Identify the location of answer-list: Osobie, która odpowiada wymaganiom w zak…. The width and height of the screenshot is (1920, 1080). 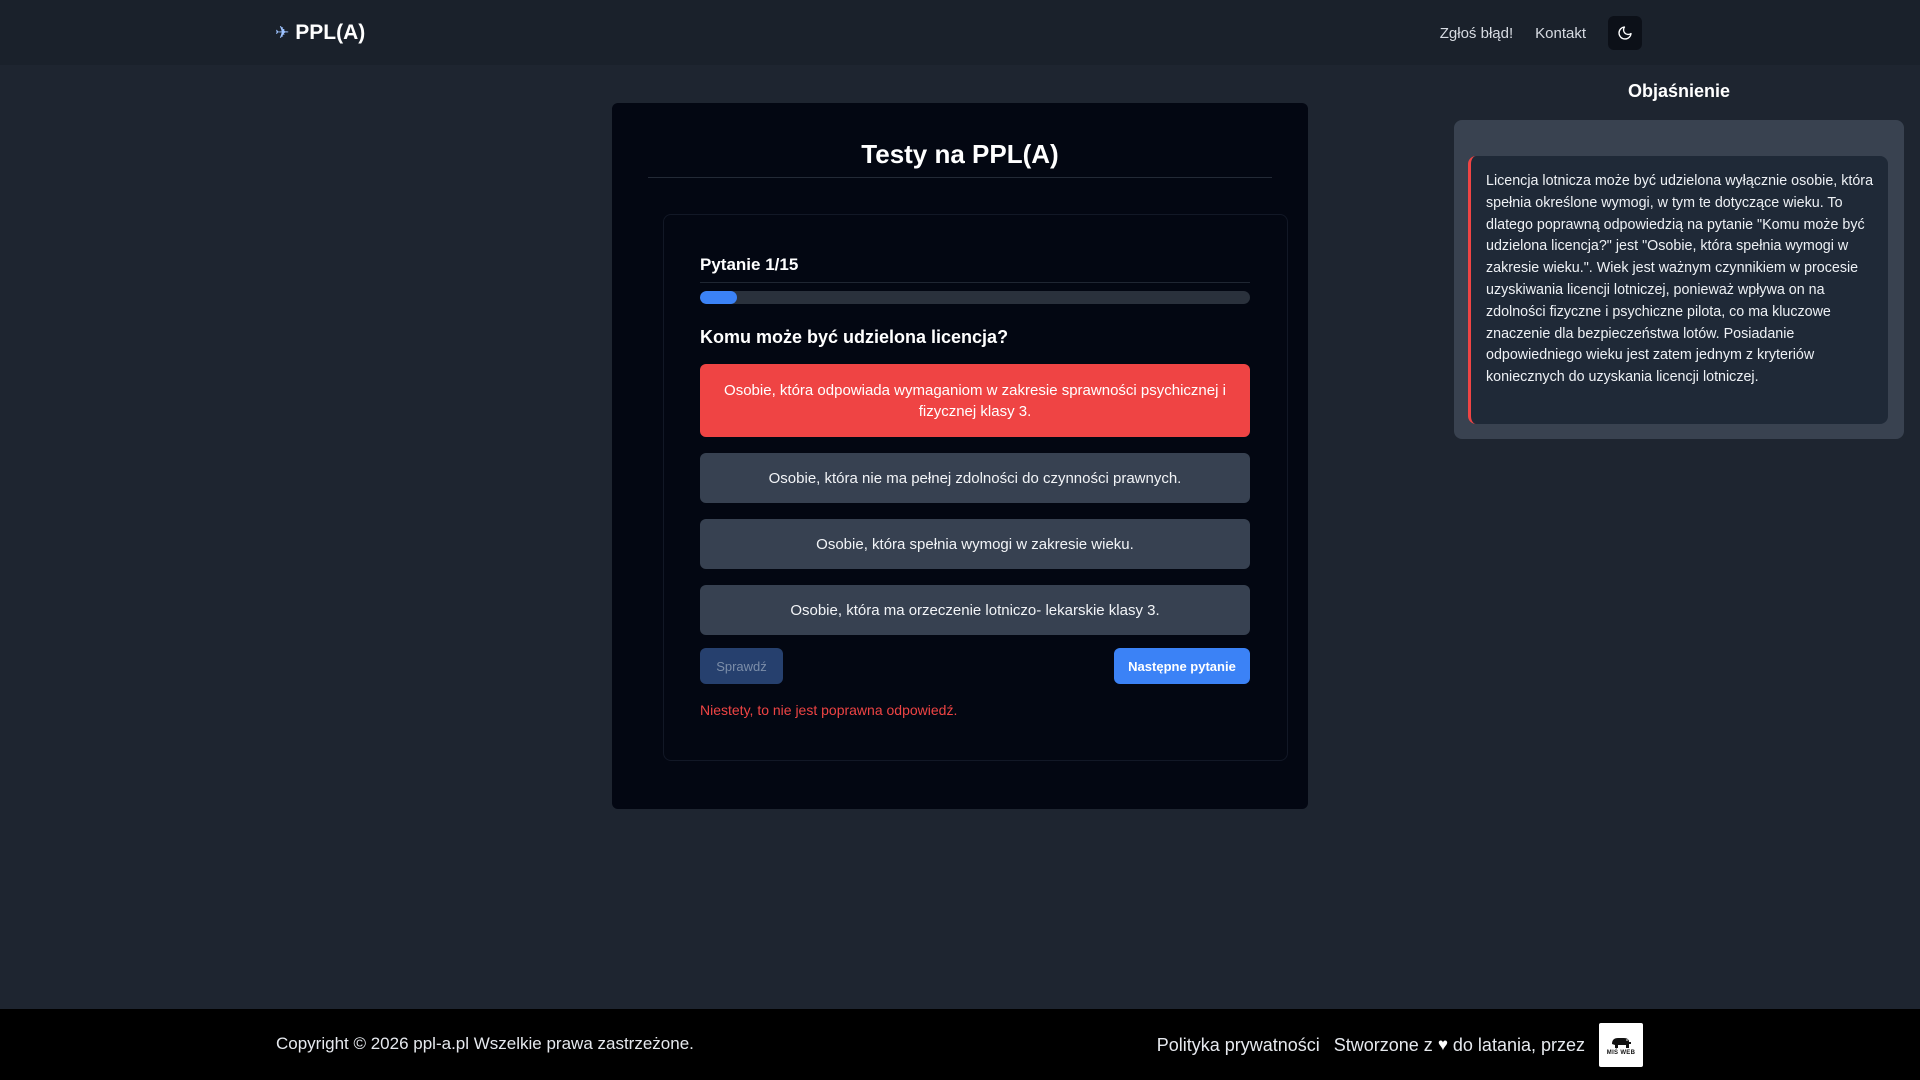
(975, 507).